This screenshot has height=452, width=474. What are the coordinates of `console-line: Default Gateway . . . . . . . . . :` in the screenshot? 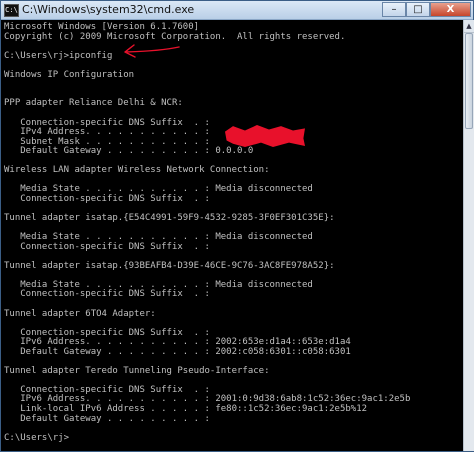 It's located at (107, 418).